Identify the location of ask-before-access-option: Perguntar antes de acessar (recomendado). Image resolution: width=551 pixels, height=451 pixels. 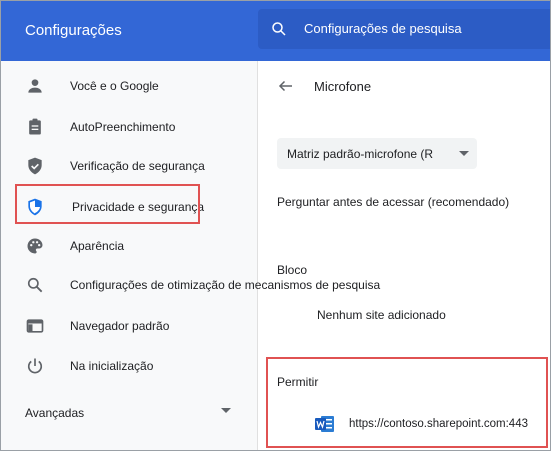
(393, 202).